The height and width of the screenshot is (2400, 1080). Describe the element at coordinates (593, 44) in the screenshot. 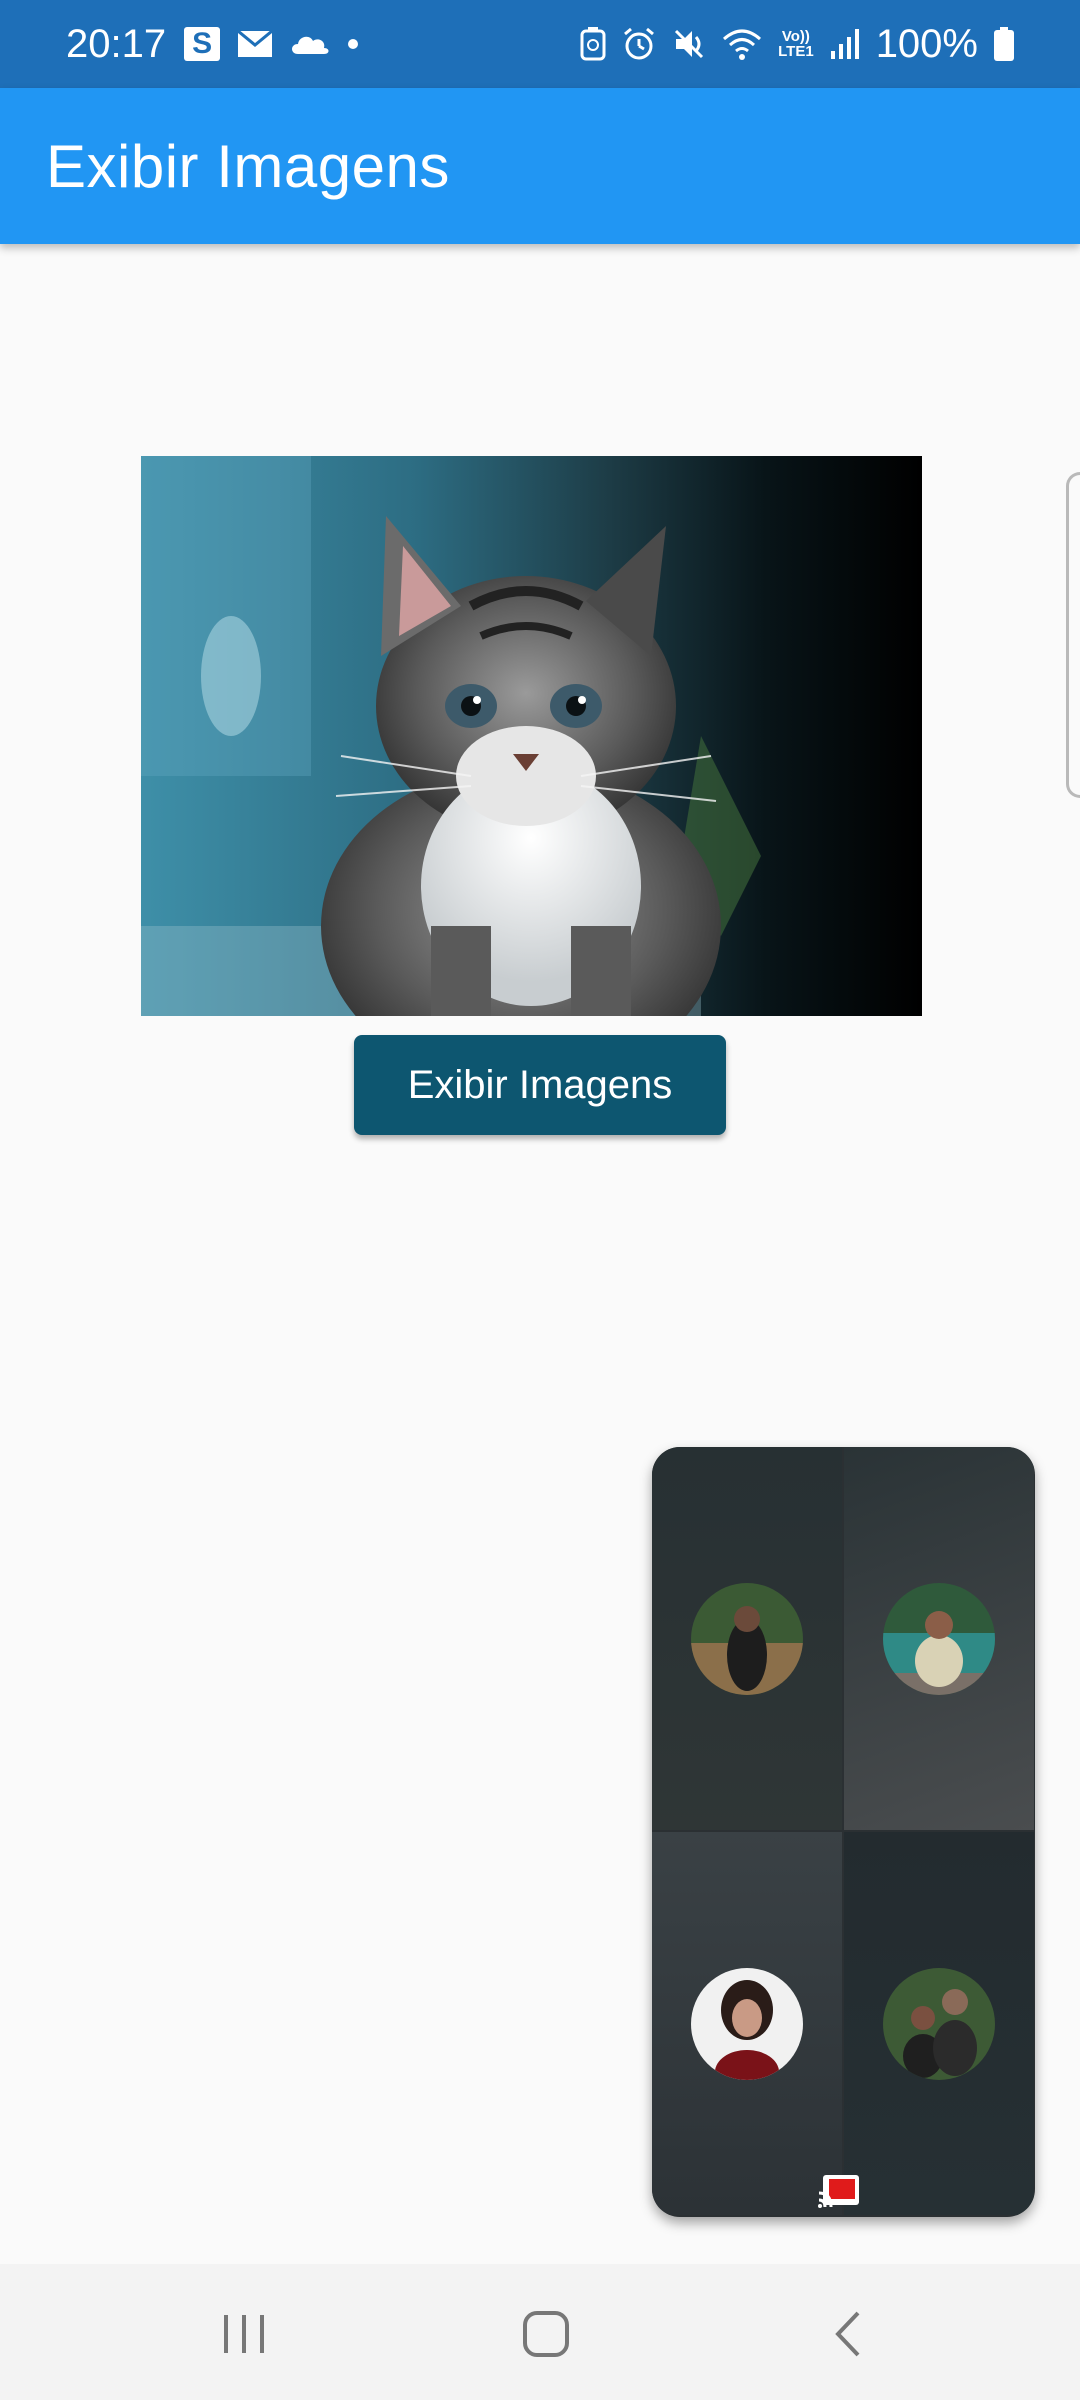

I see `battery-saver-icon` at that location.